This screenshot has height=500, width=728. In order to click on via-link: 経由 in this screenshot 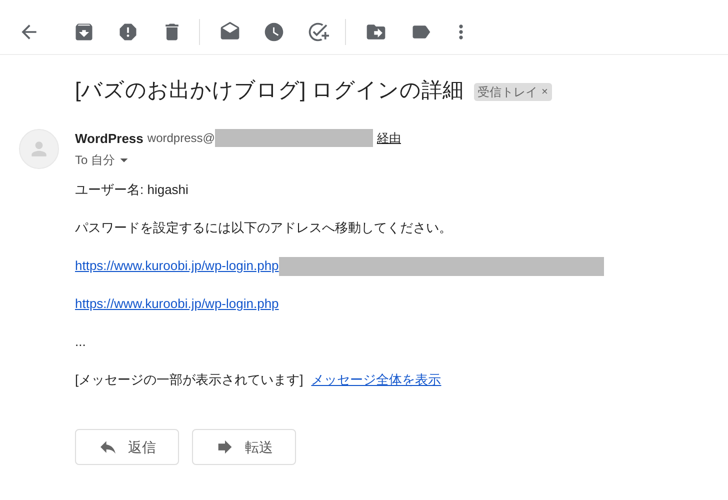, I will do `click(388, 138)`.